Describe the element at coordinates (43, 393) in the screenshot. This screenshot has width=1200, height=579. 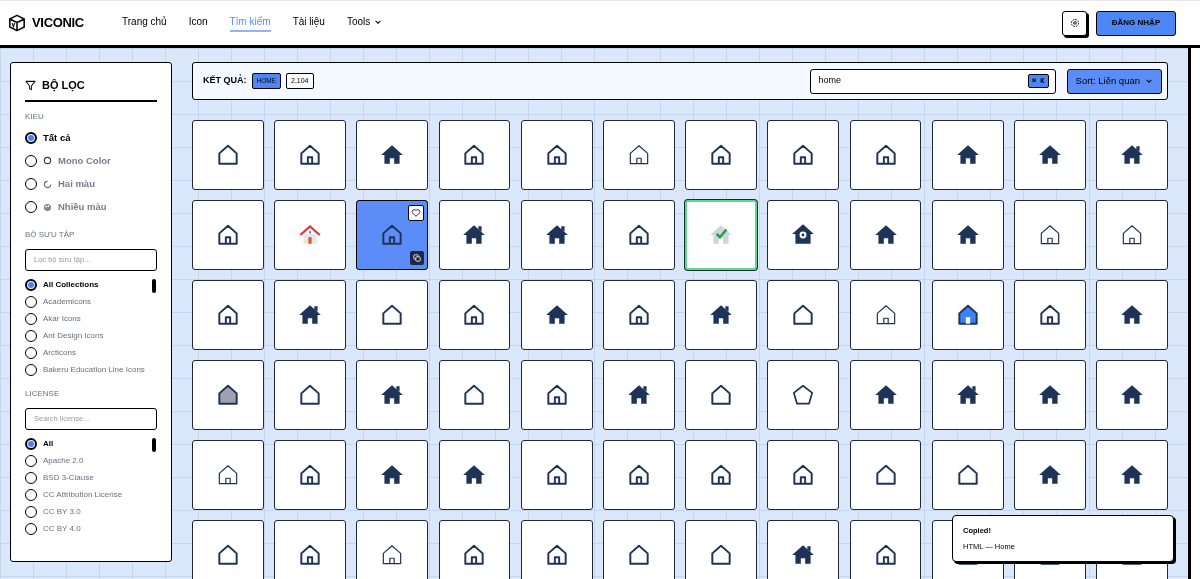
I see `section-heading: LICENSE` at that location.